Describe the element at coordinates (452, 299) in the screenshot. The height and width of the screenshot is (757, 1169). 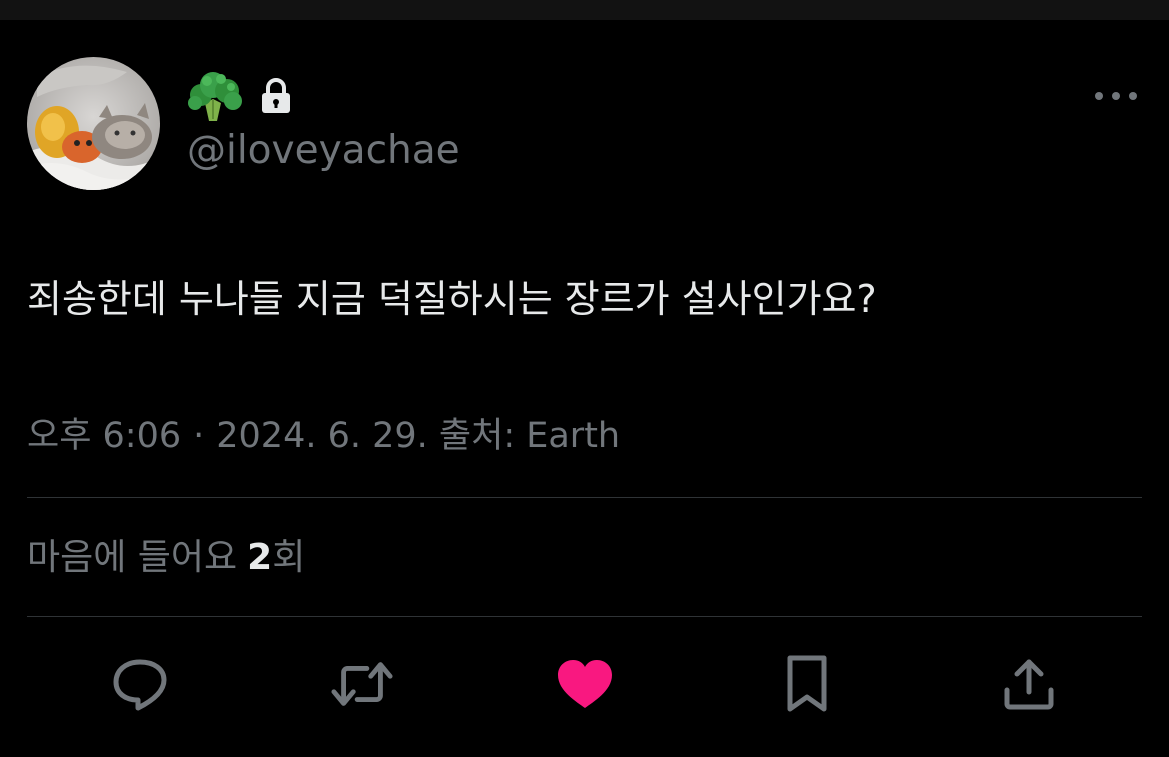
I see `tweet-text: 죄송한데 누나들 지금 덕질하시는 장르가 설사인가요?` at that location.